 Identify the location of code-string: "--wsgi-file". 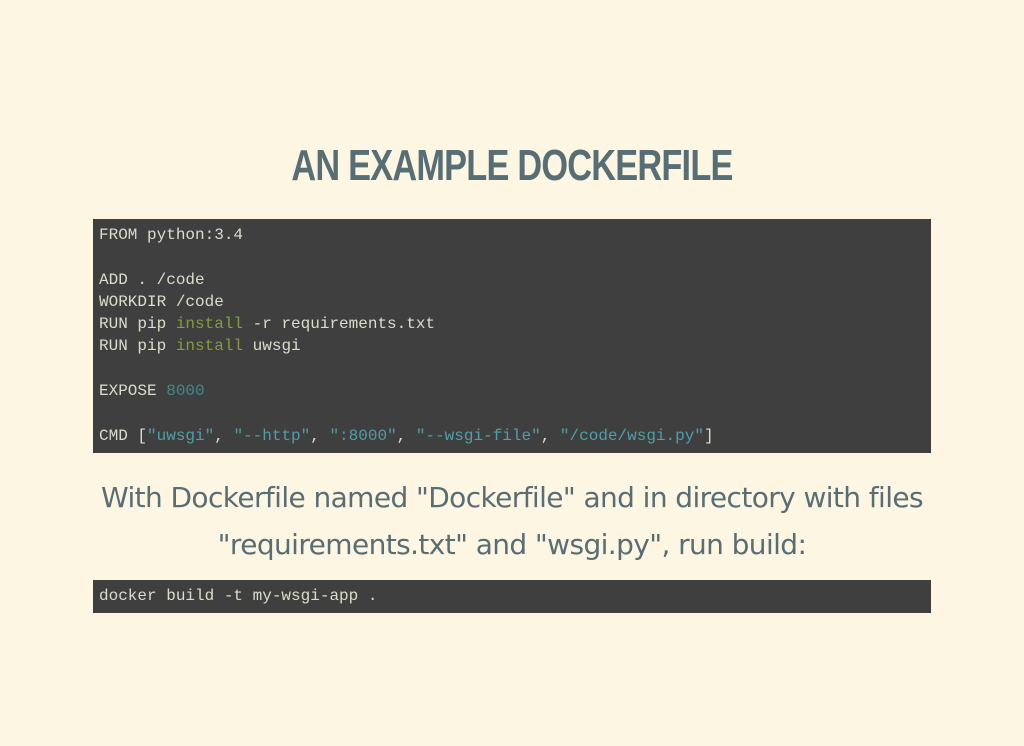
(478, 435).